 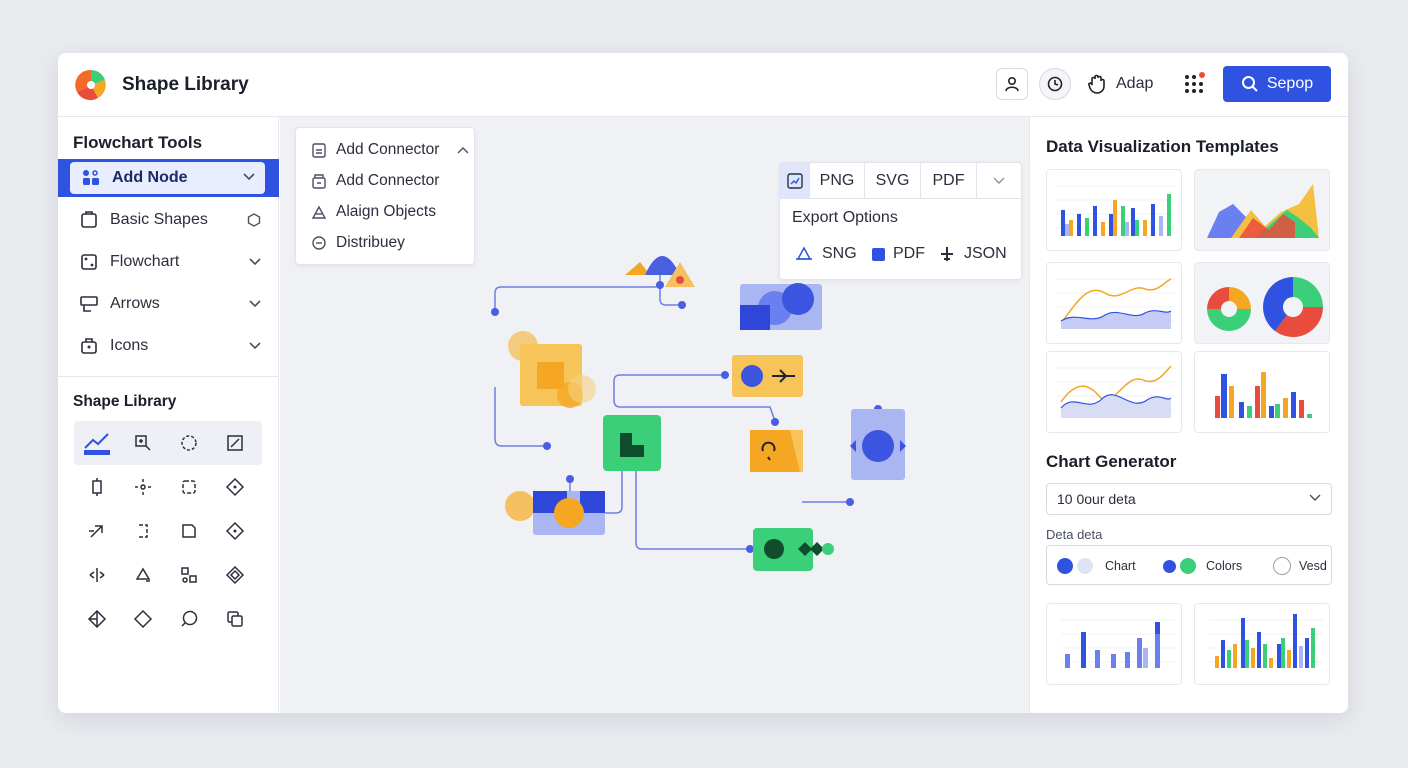 I want to click on template-wave-chart, so click(x=1114, y=392).